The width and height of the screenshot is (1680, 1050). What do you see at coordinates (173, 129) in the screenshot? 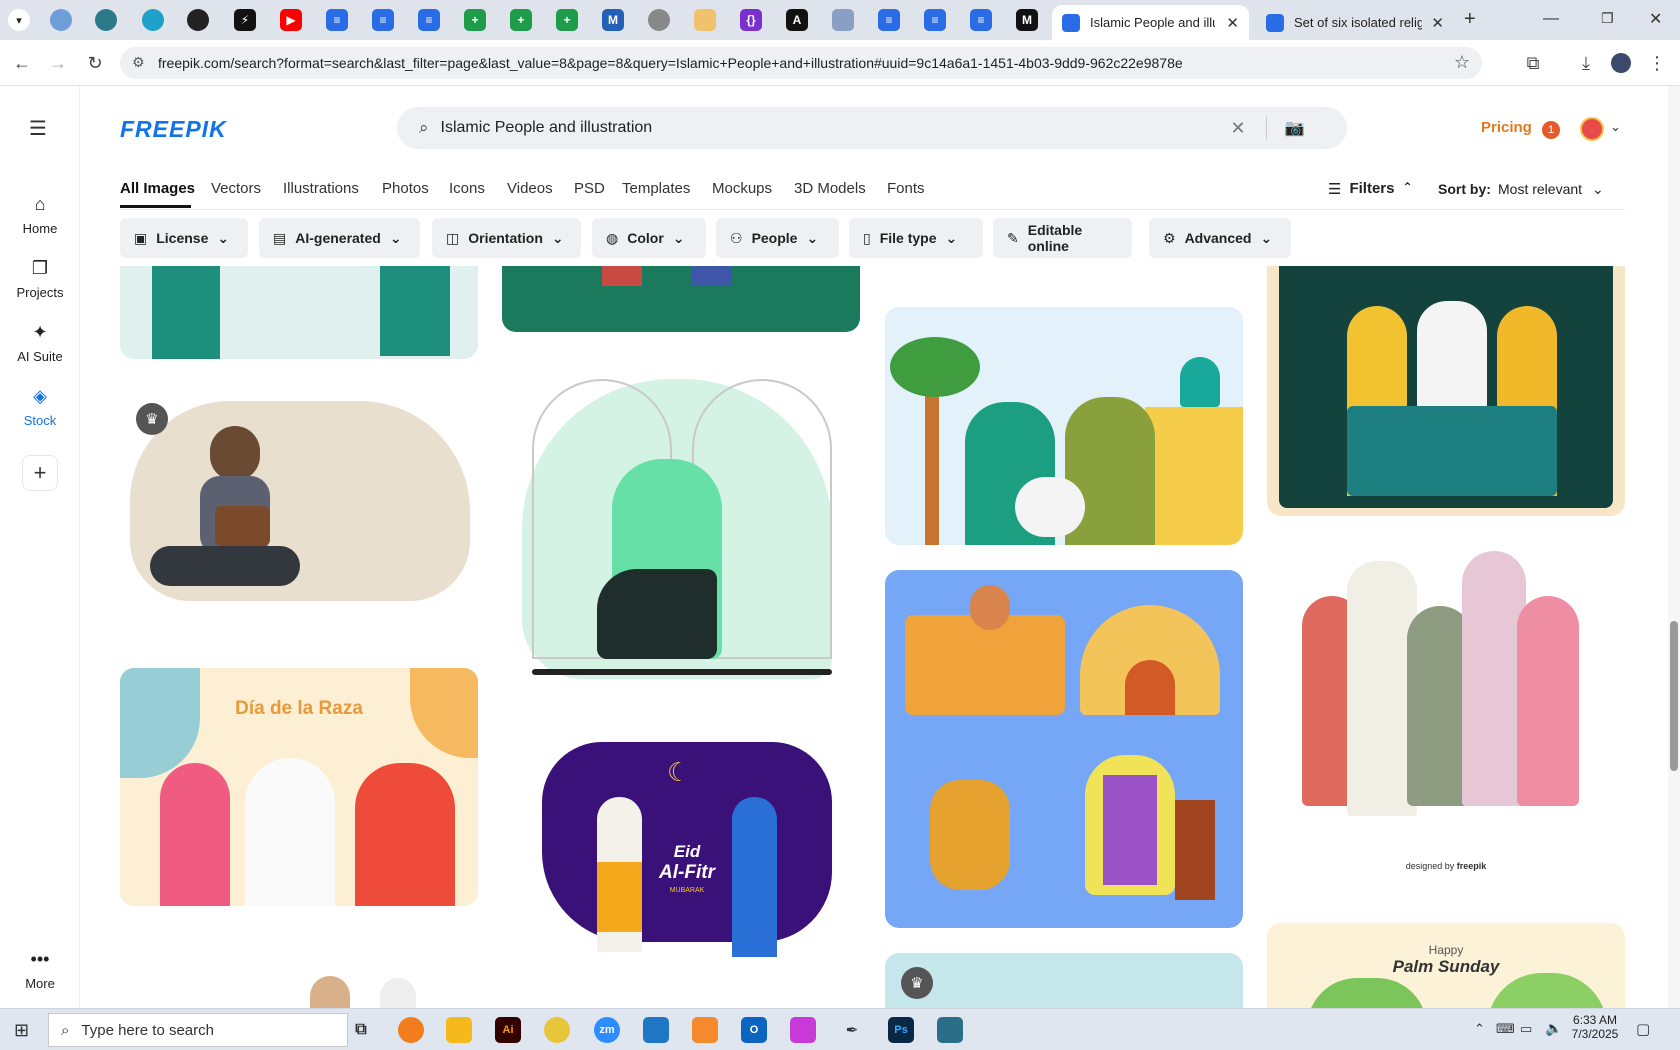
I see `freepik-logo: FREEPIK` at bounding box center [173, 129].